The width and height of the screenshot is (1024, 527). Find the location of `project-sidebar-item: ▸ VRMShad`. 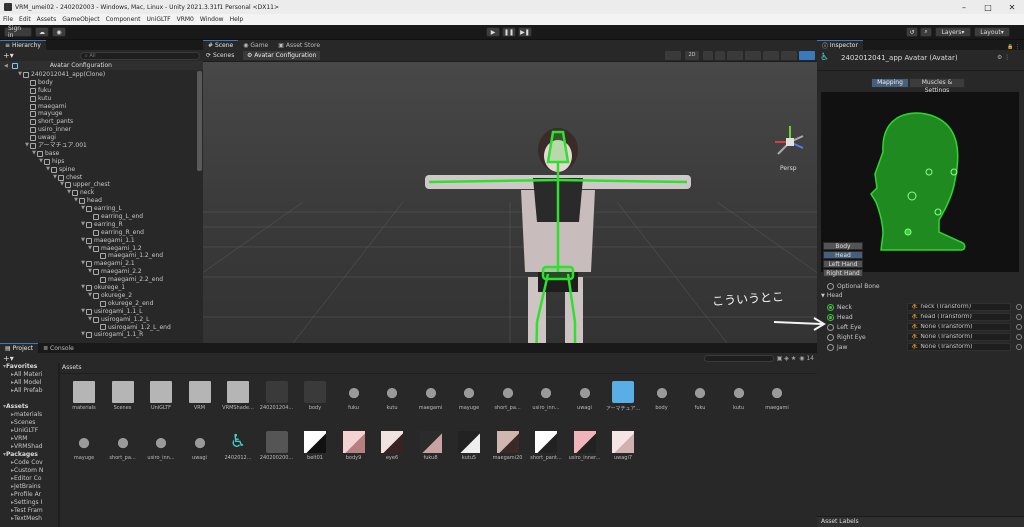

project-sidebar-item: ▸ VRMShad is located at coordinates (29, 447).